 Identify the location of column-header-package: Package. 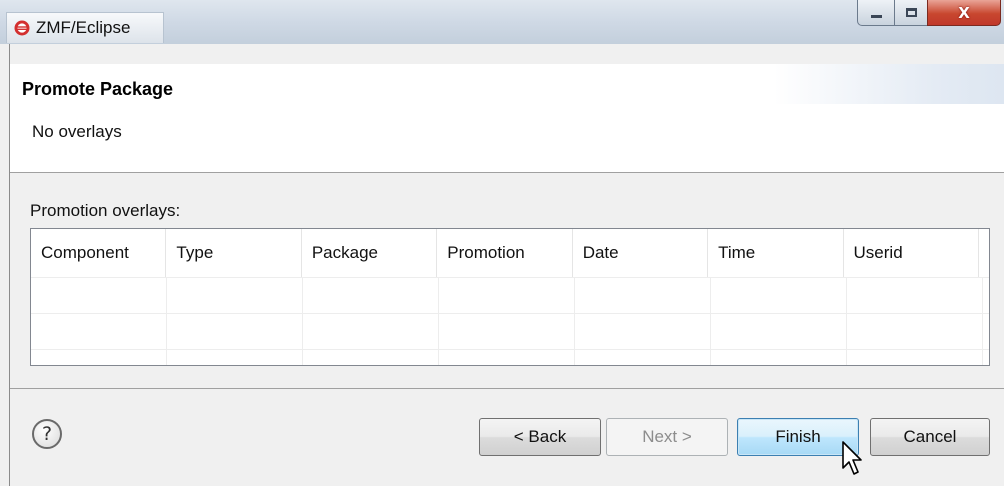
(370, 253).